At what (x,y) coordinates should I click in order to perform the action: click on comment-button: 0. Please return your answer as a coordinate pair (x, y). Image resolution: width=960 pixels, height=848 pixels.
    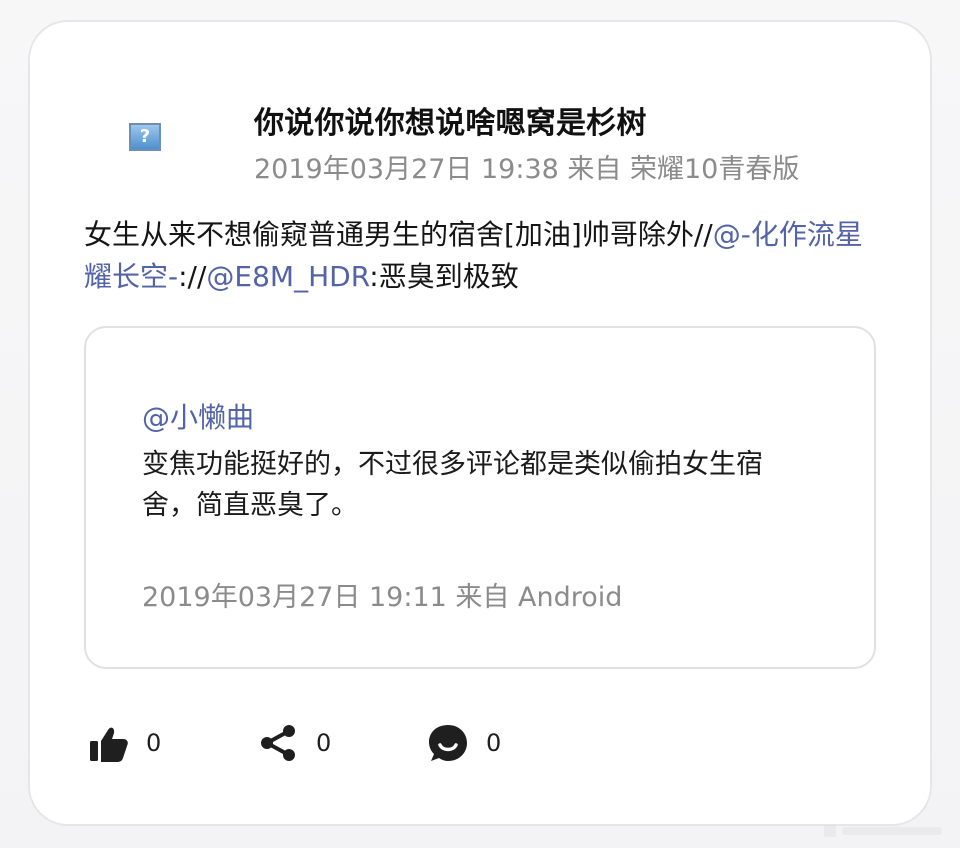
    Looking at the image, I should click on (463, 743).